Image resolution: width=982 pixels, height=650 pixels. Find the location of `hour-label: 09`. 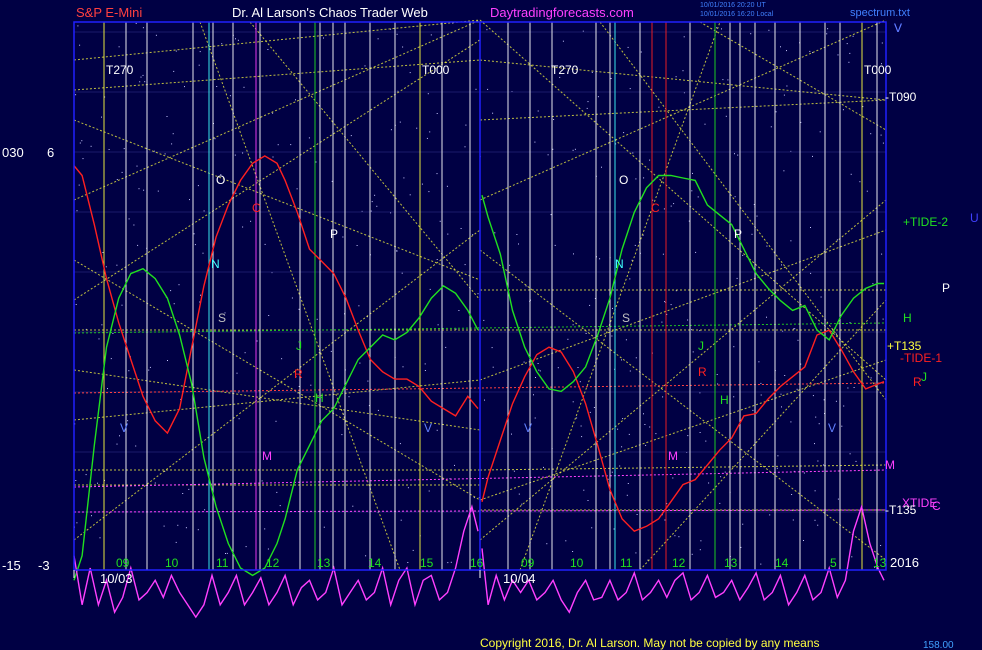

hour-label: 09 is located at coordinates (528, 563).